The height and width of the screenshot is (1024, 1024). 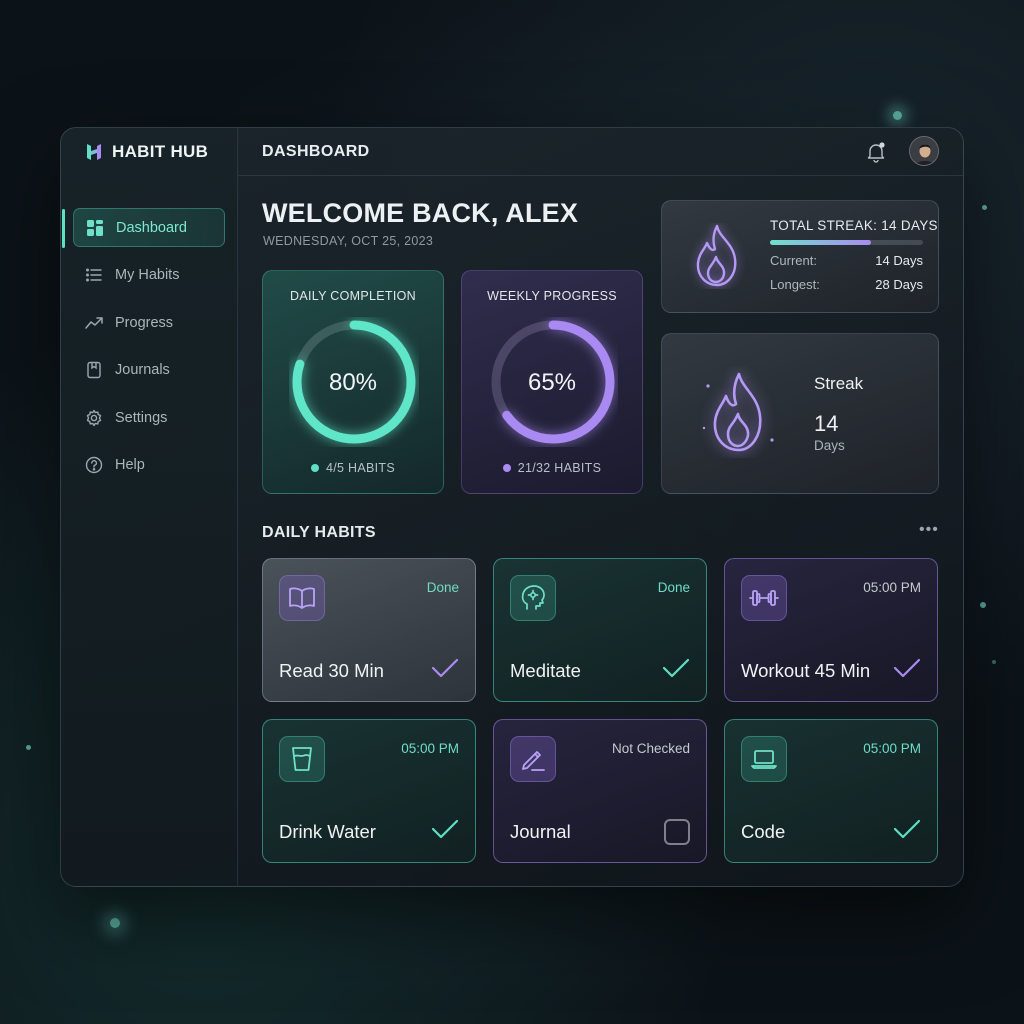 I want to click on sidebar-item-progress: Progress, so click(x=149, y=322).